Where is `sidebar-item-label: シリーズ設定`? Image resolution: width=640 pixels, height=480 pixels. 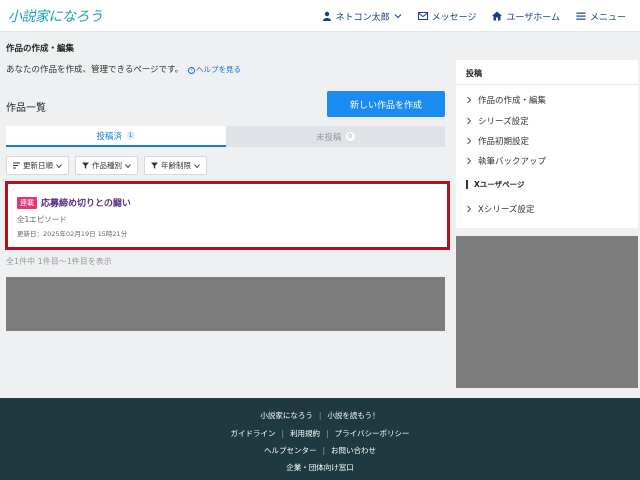
sidebar-item-label: シリーズ設定 is located at coordinates (503, 122).